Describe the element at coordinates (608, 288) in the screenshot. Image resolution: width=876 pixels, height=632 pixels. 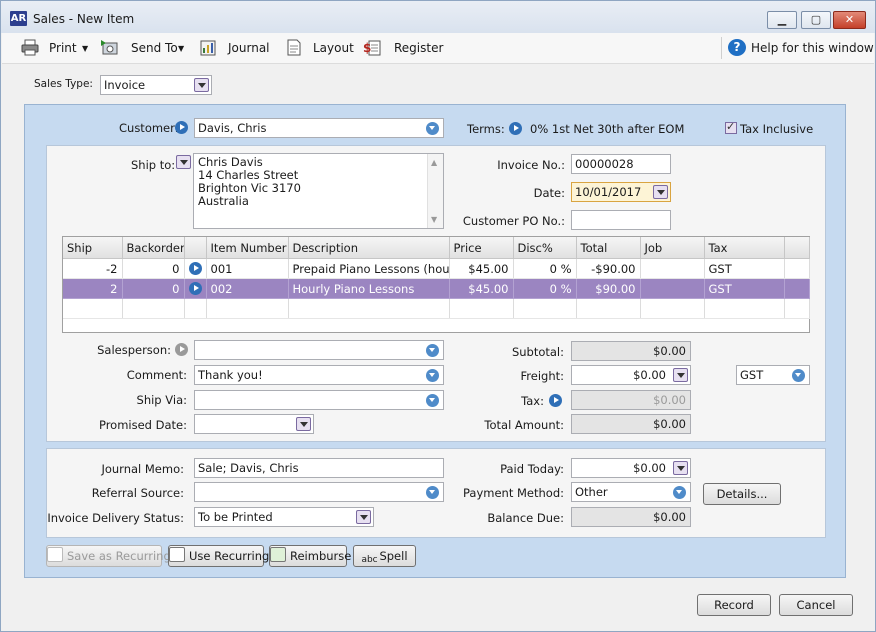
I see `cell-total: $90.00` at that location.